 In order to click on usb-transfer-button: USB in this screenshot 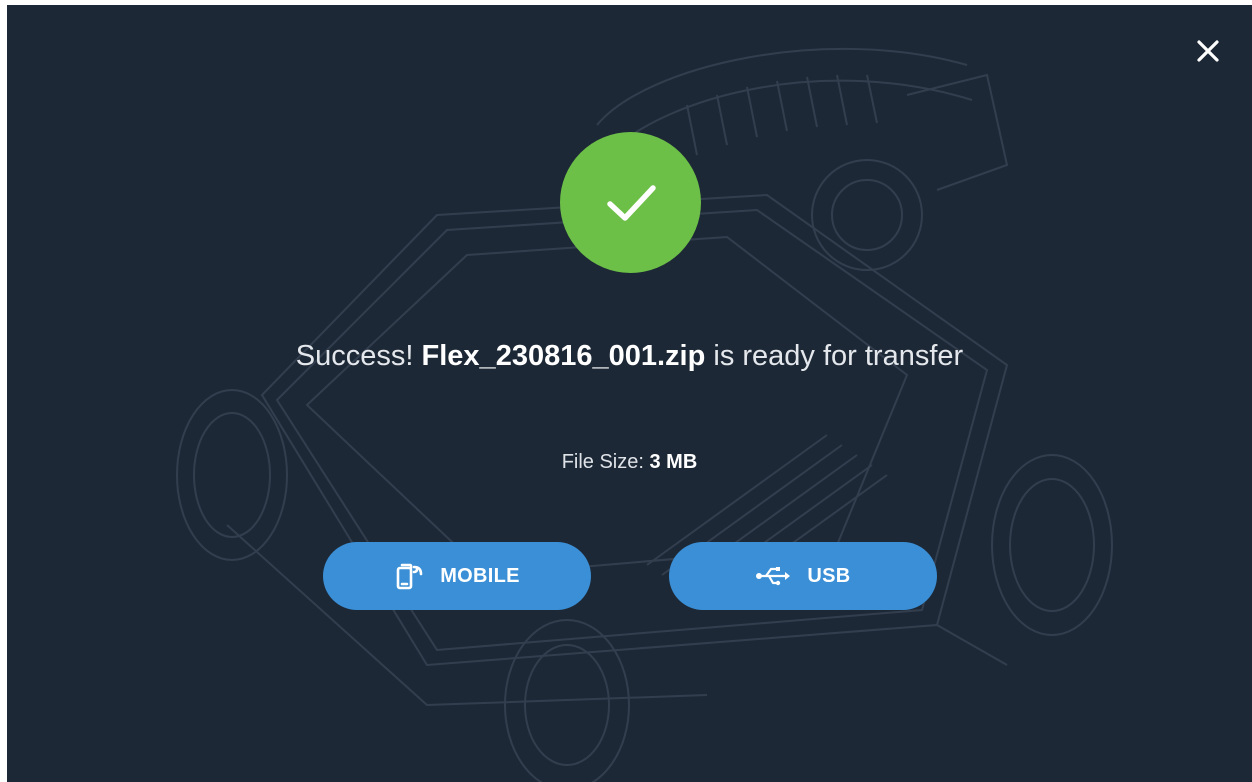, I will do `click(803, 576)`.